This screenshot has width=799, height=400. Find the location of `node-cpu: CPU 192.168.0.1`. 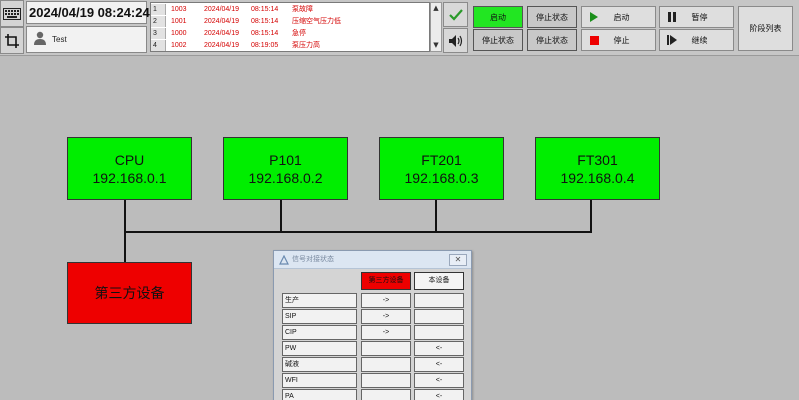

node-cpu: CPU 192.168.0.1 is located at coordinates (129, 168).